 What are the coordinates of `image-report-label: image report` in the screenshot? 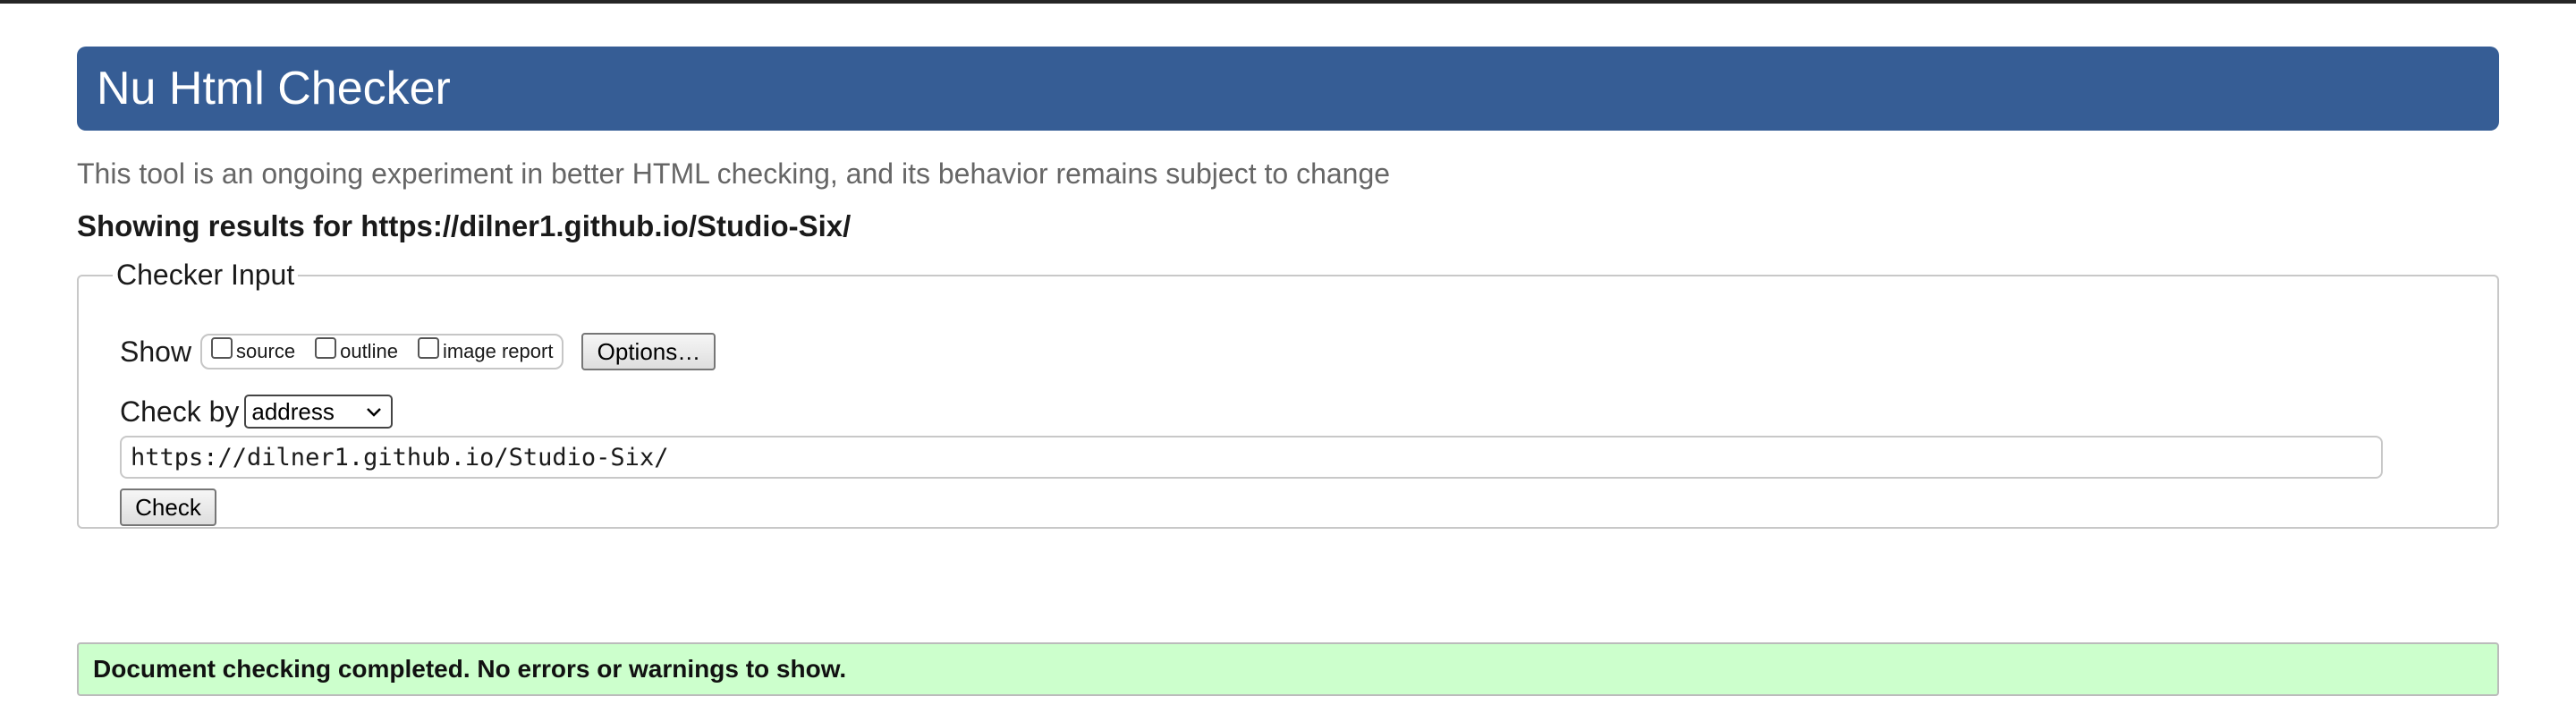 It's located at (498, 351).